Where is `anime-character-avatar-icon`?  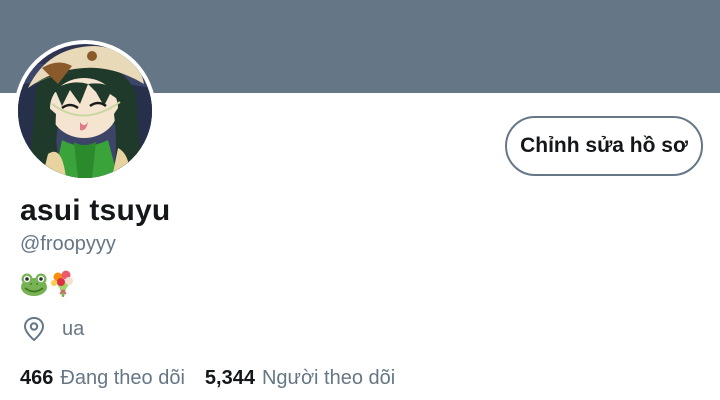
anime-character-avatar-icon is located at coordinates (85, 111).